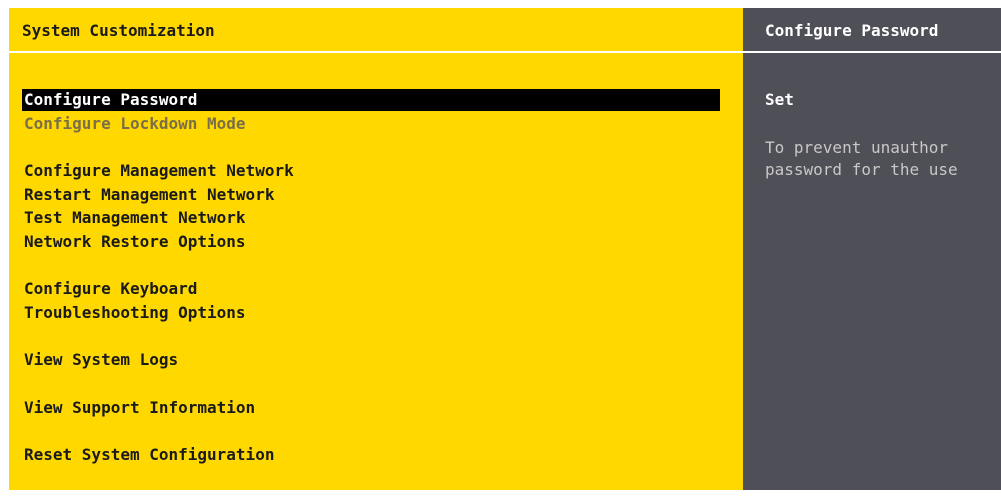 This screenshot has width=1001, height=496. Describe the element at coordinates (852, 30) in the screenshot. I see `detail-title: Configure Password` at that location.